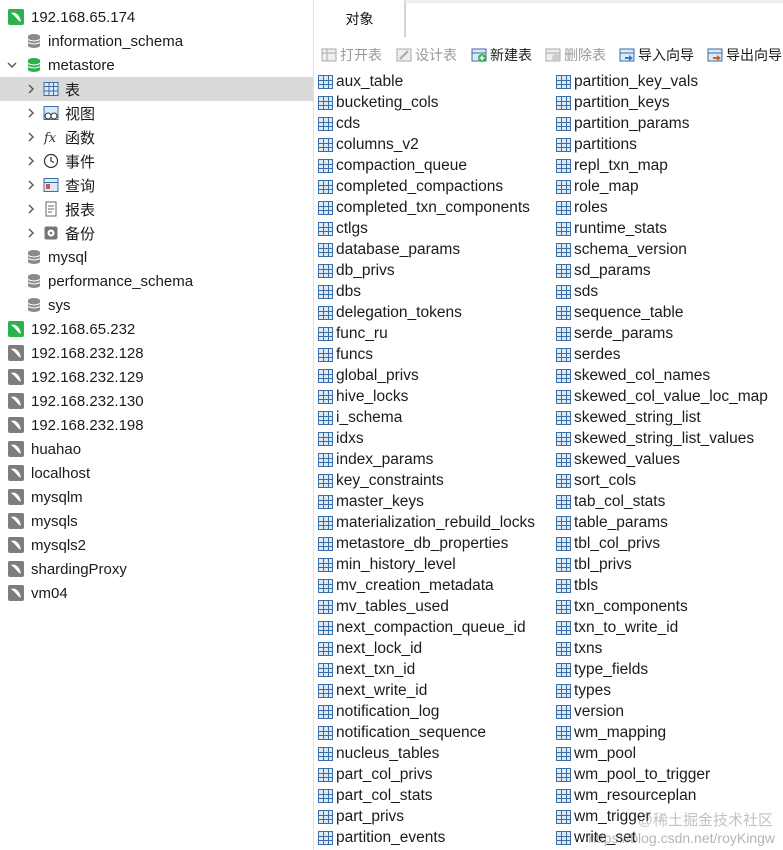 The width and height of the screenshot is (783, 850). I want to click on tree-item: metastore, so click(156, 65).